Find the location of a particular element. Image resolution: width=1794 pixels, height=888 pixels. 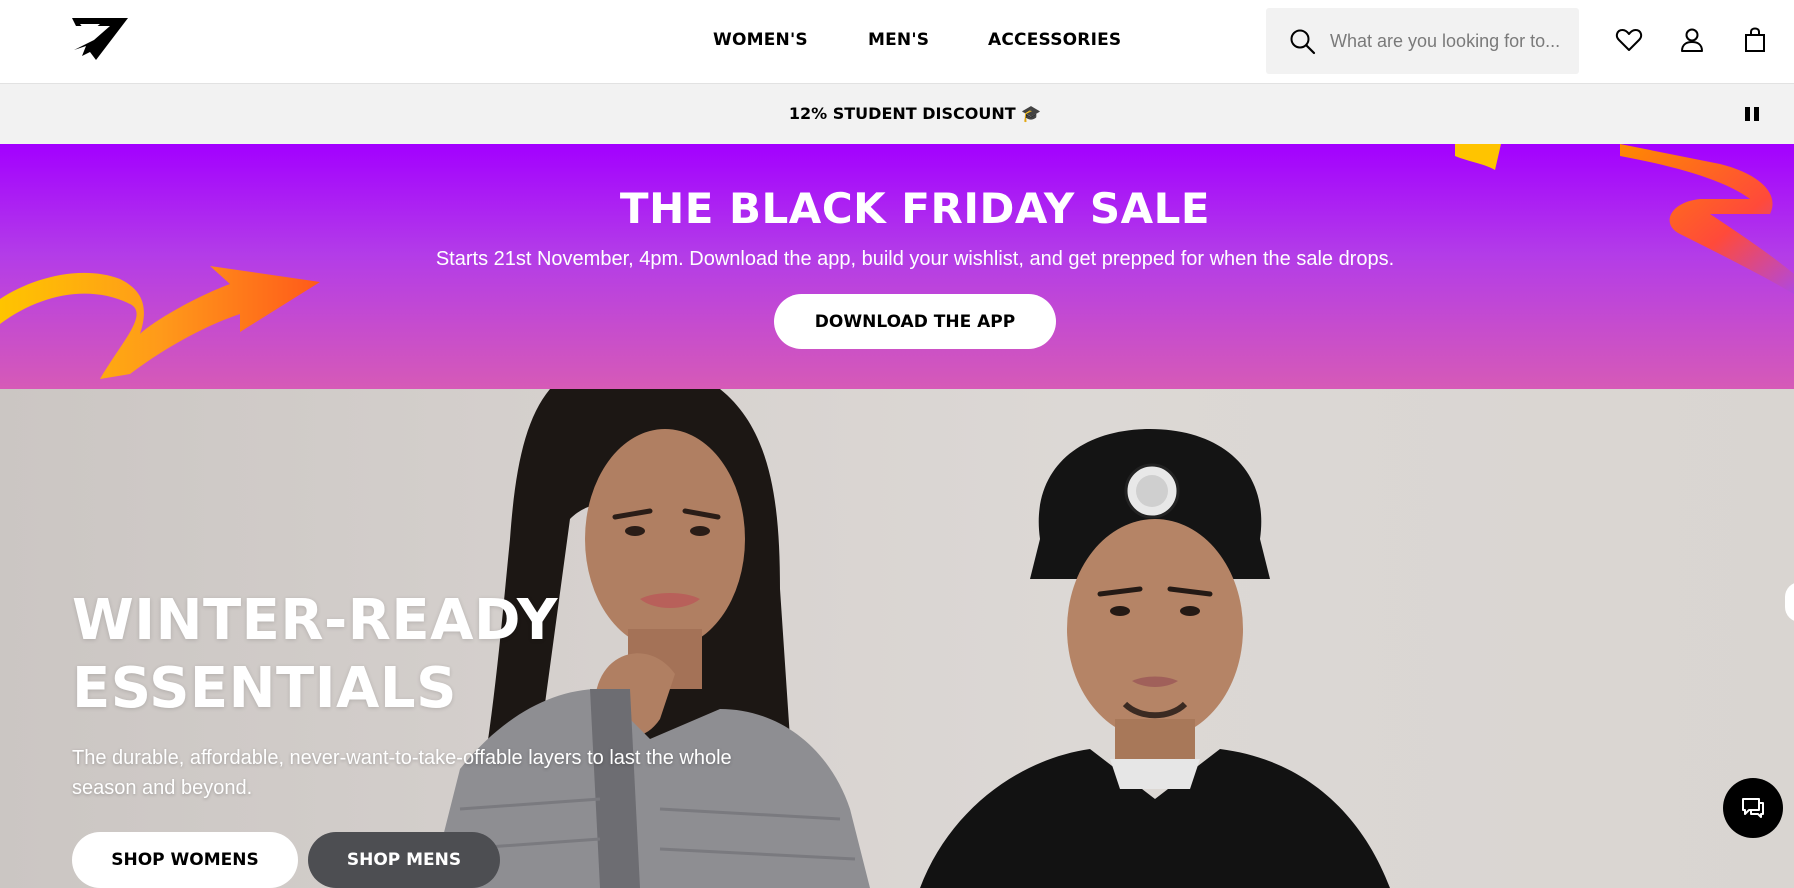

nav-mens: MEN'S is located at coordinates (898, 40).